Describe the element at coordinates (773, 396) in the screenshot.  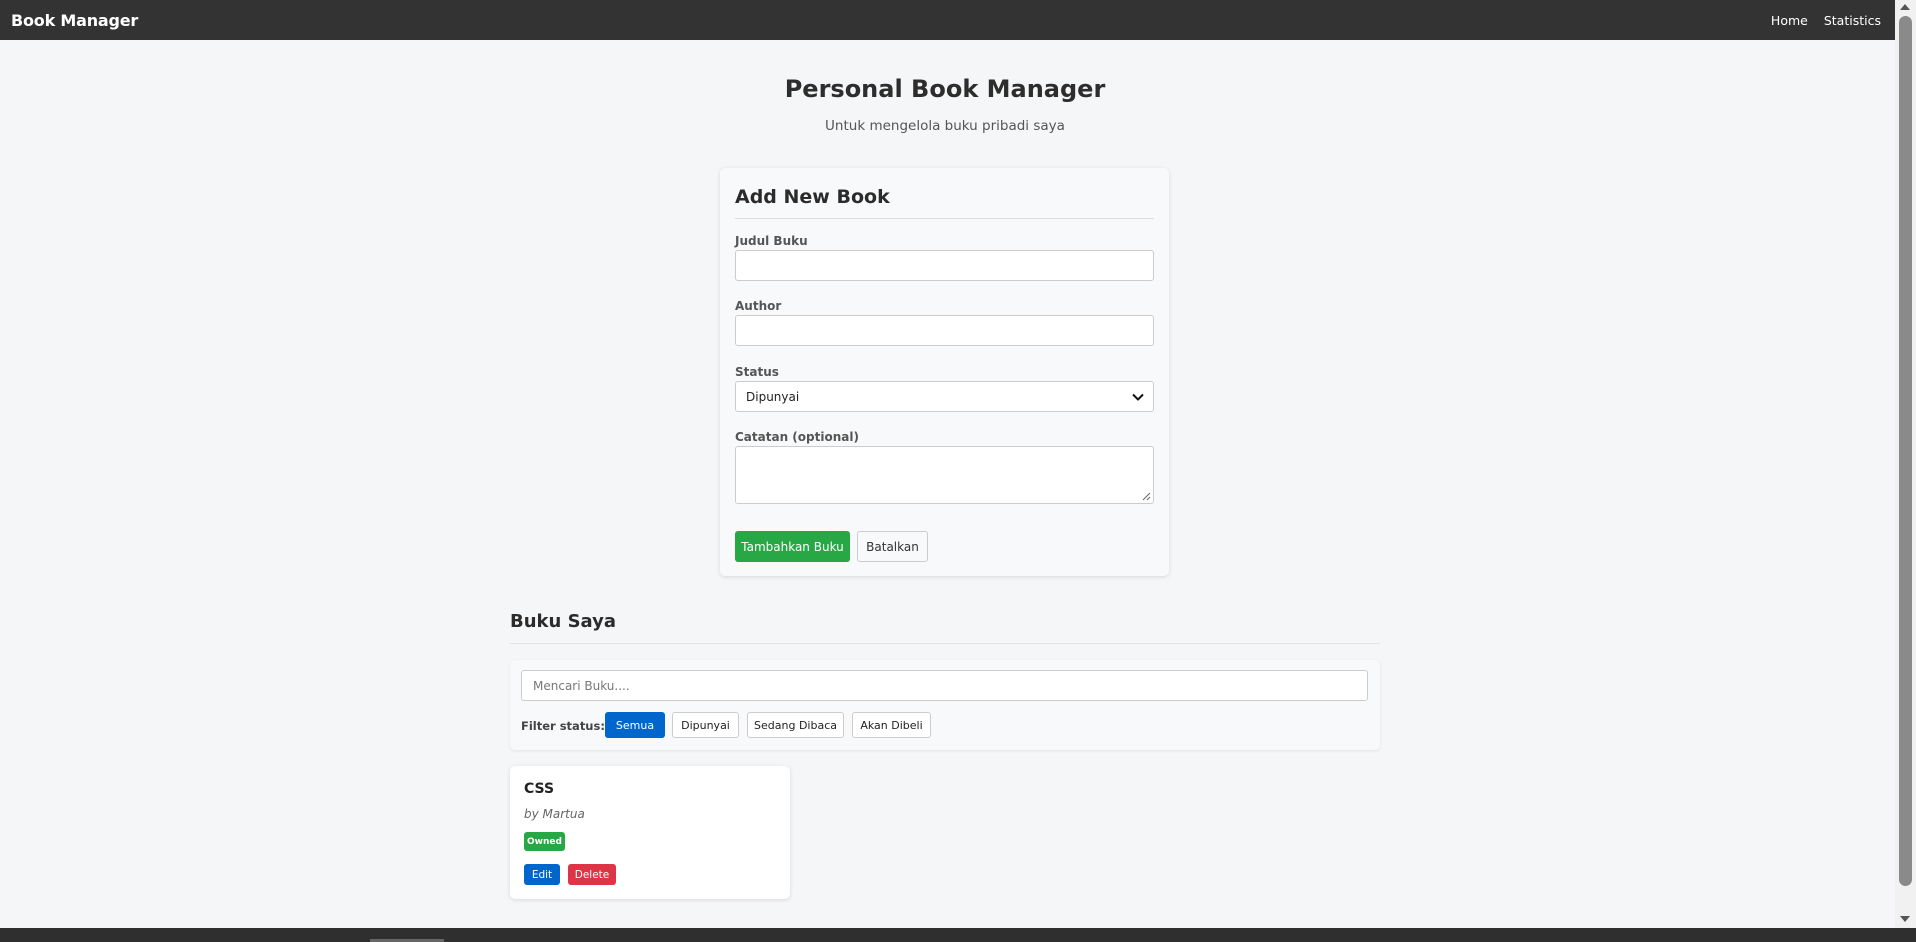
I see `status-select-value: Dipunyai` at that location.